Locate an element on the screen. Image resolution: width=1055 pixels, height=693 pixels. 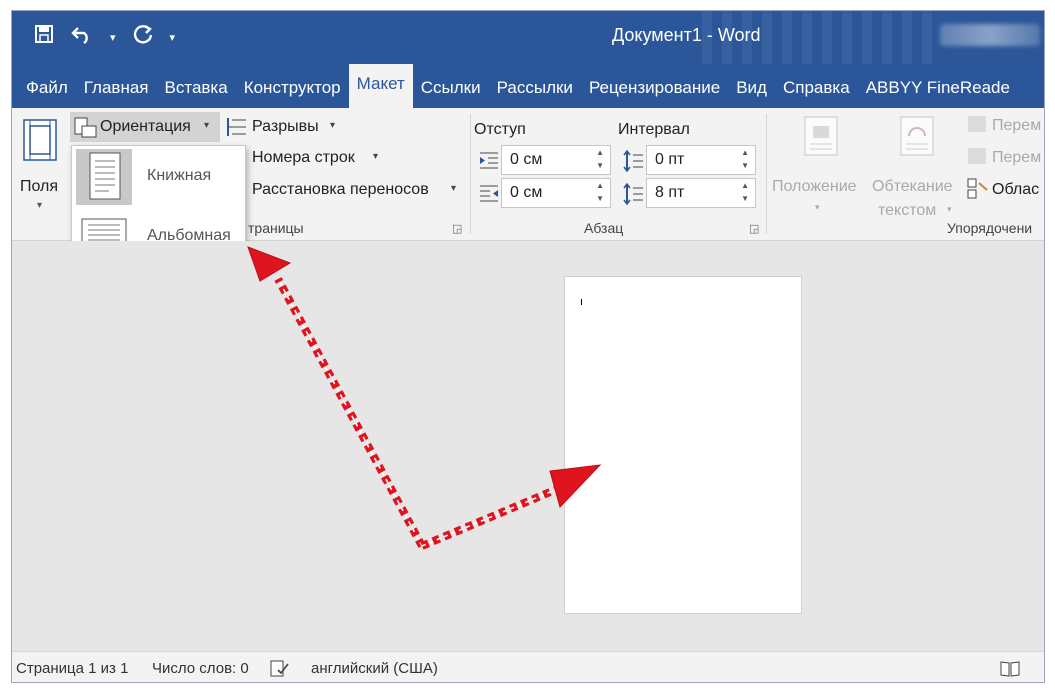
tab-insert: Вставка is located at coordinates (196, 93).